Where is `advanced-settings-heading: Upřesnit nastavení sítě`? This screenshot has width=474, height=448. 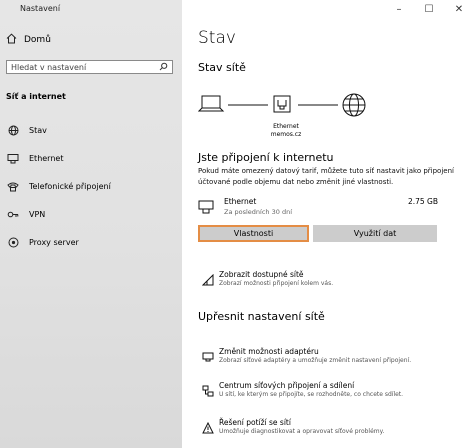 advanced-settings-heading: Upřesnit nastavení sítě is located at coordinates (261, 316).